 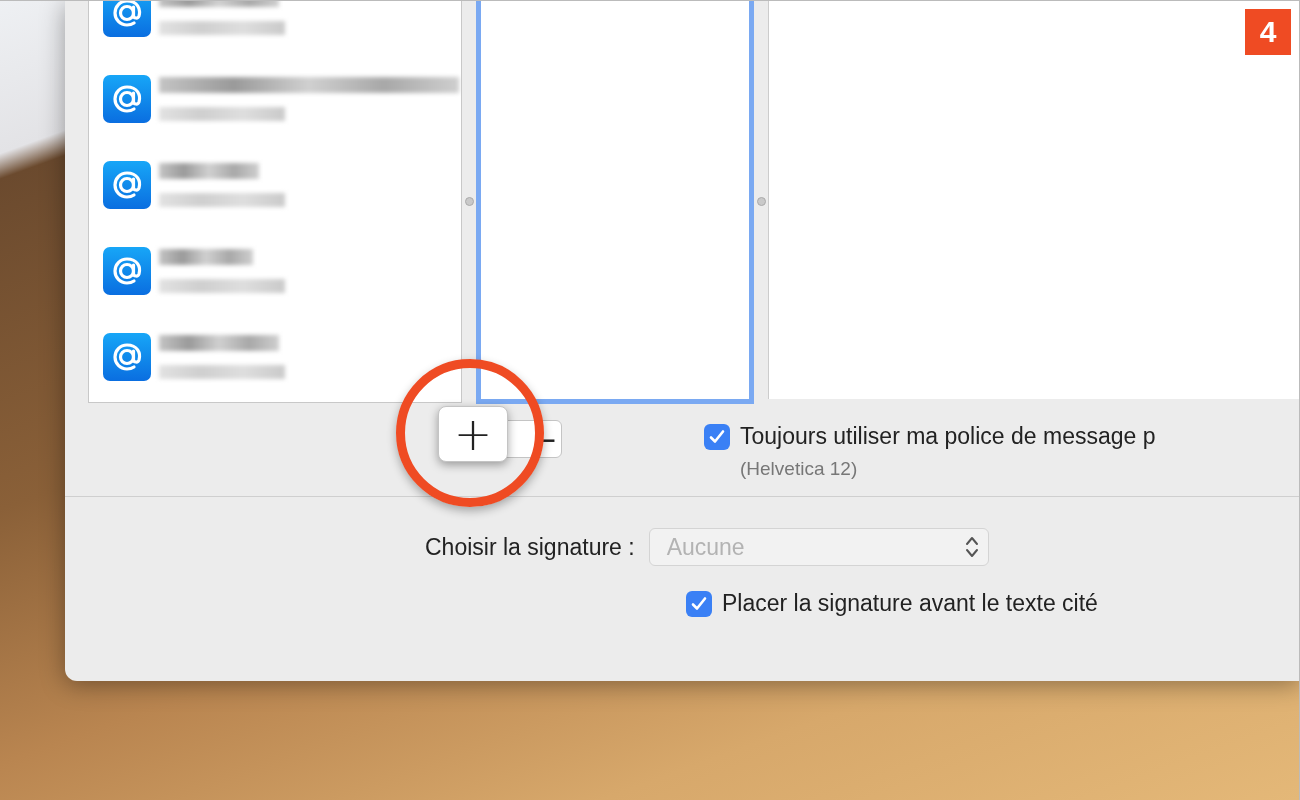 I want to click on signature-label: Choisir la signature :, so click(x=530, y=547).